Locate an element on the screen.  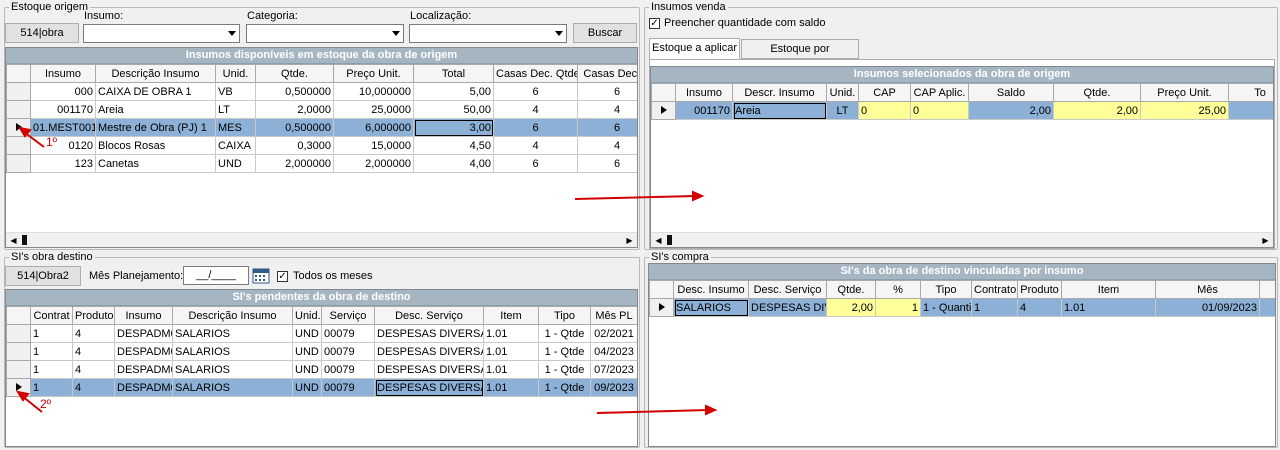
table-row: 0120 Blocos Rosas CAIXA 0,3000 15,0000 4,50 4 4 is located at coordinates (321, 145).